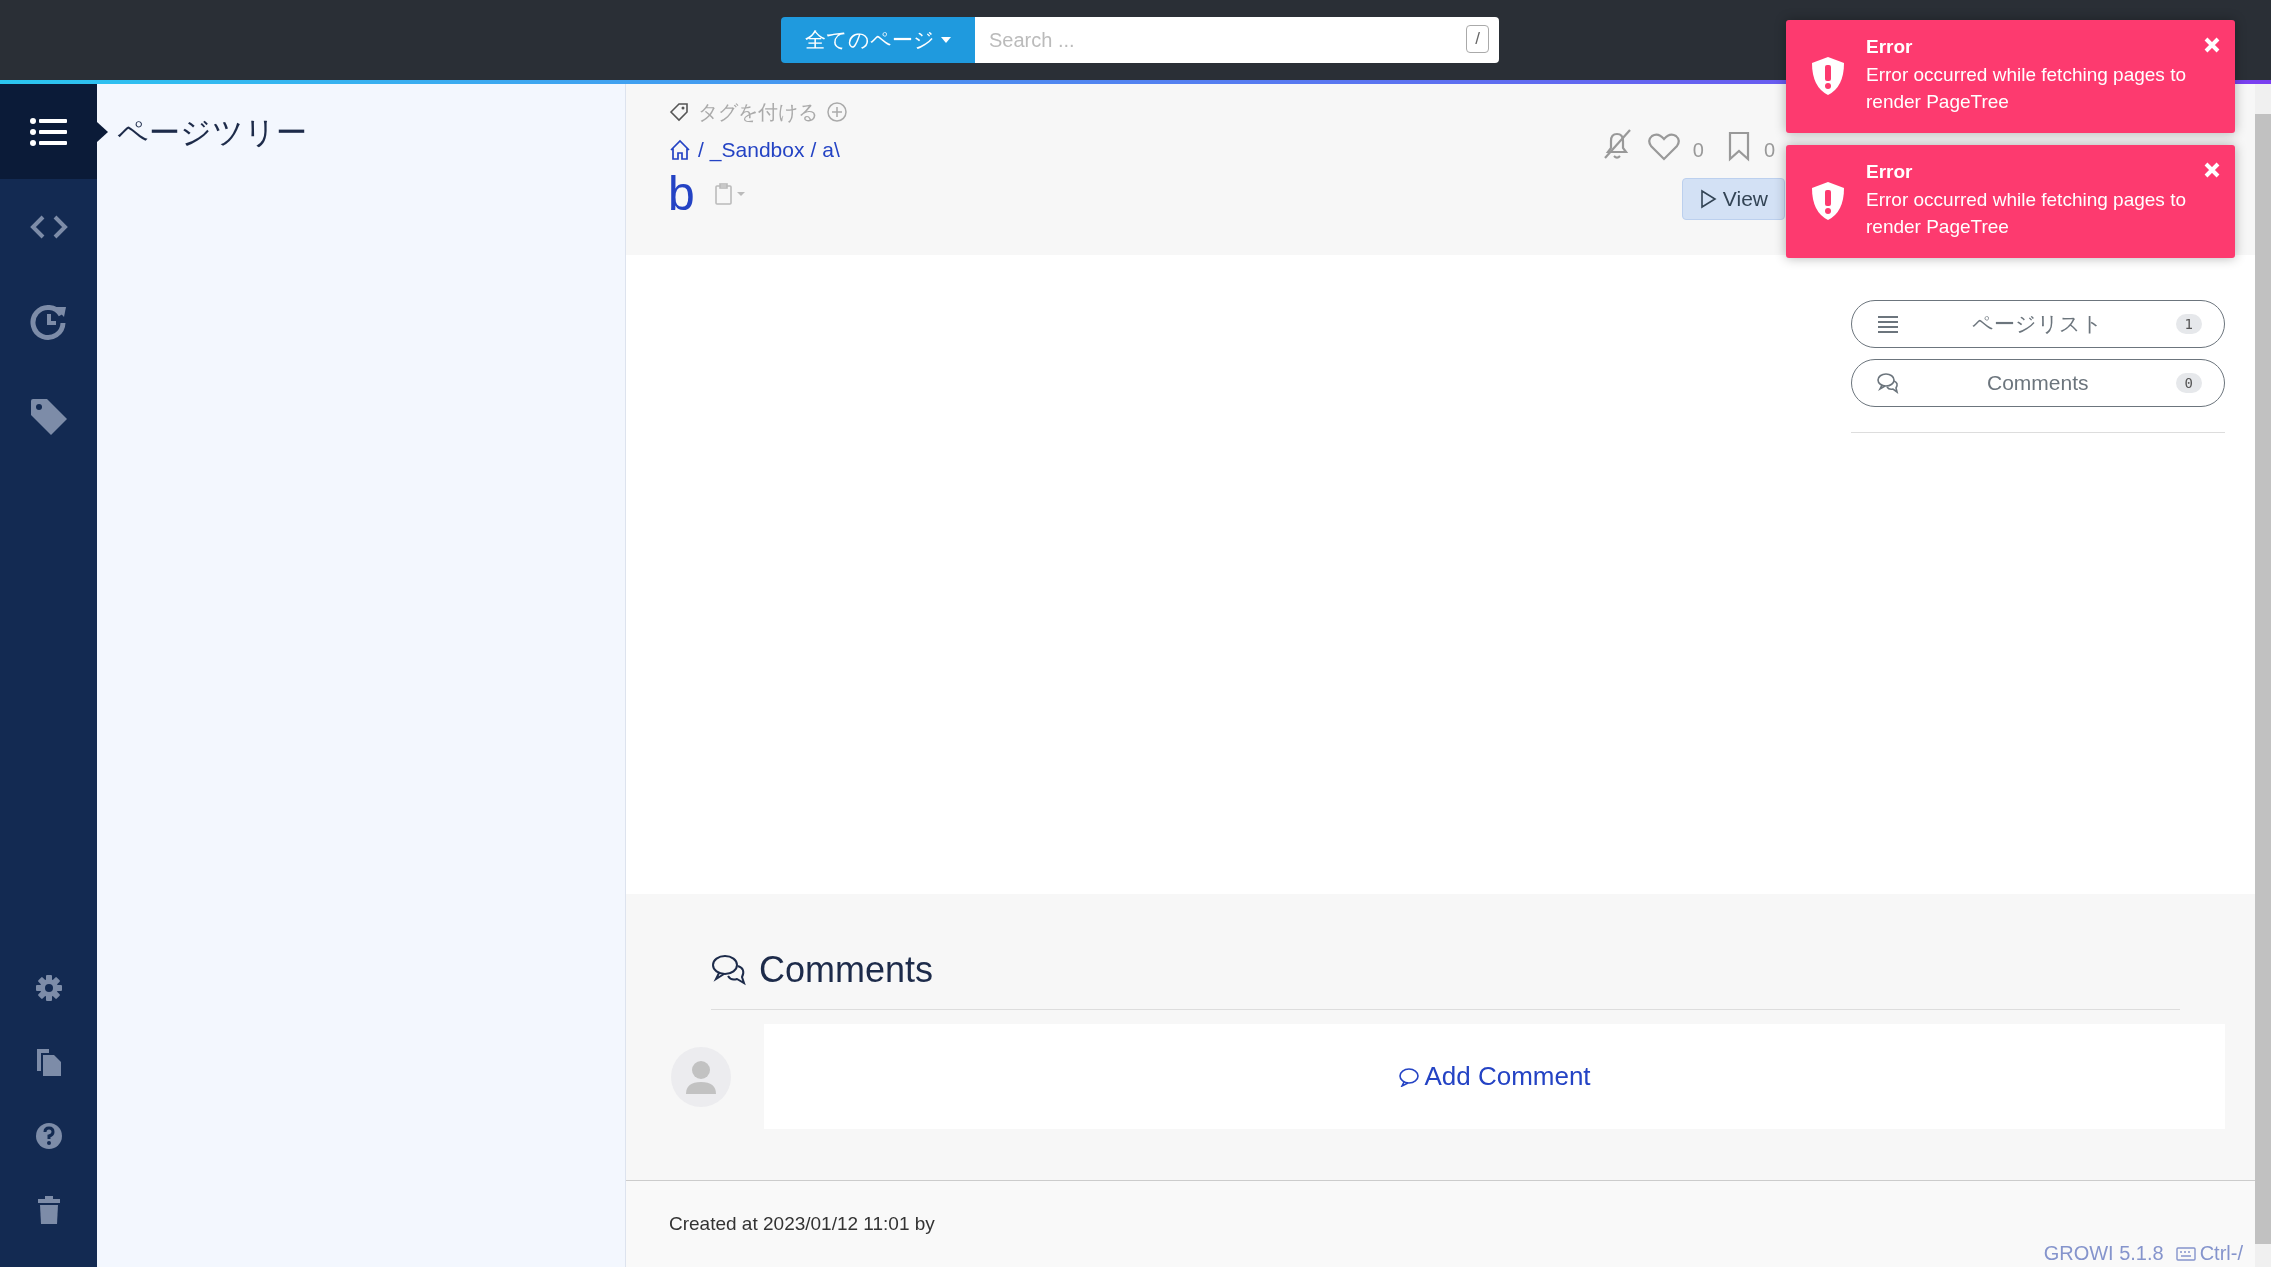  I want to click on code-icon, so click(48, 226).